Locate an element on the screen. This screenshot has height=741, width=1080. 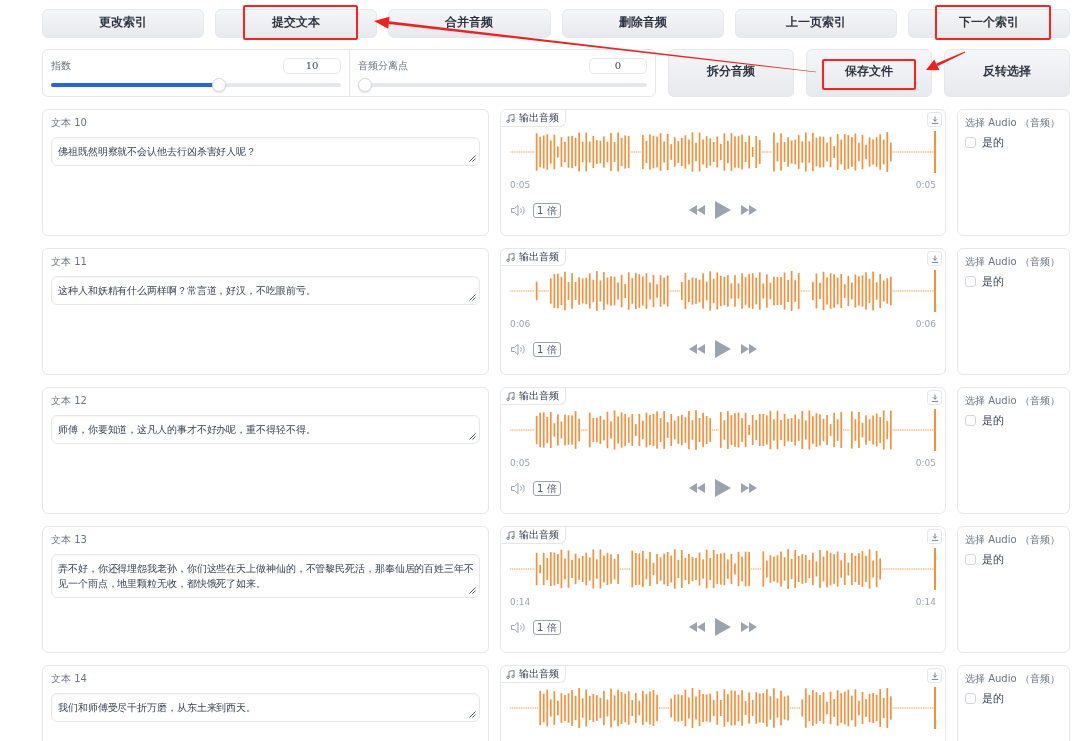
action-button: 合并音频 is located at coordinates (469, 23).